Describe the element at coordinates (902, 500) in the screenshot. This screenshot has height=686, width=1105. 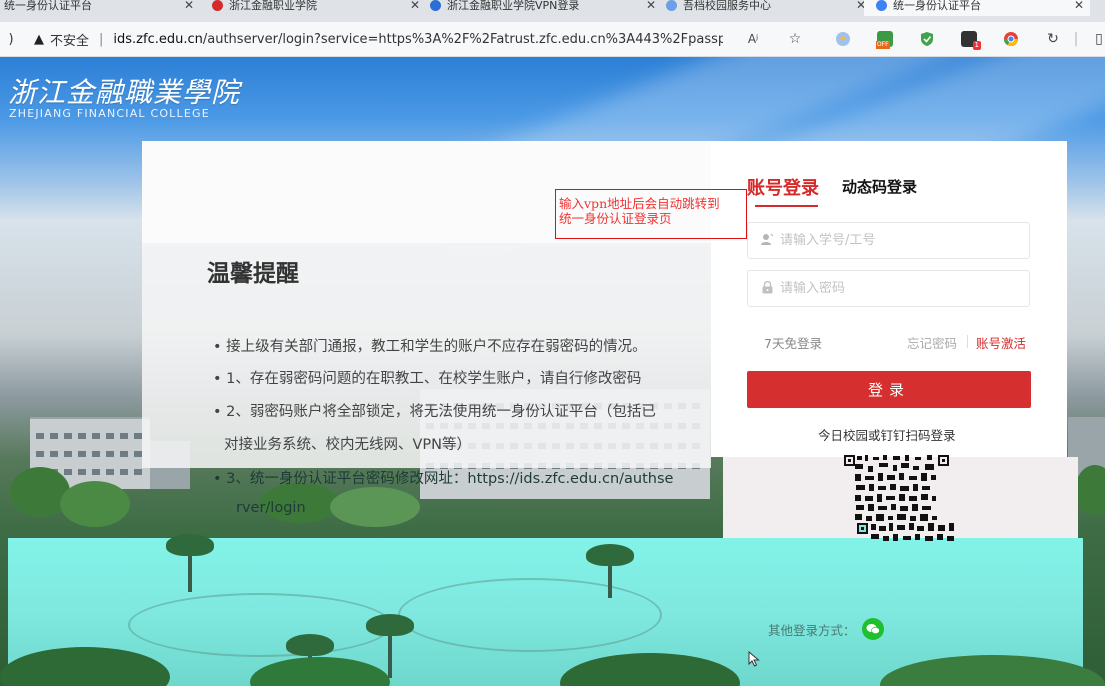
I see `qr-code-image` at that location.